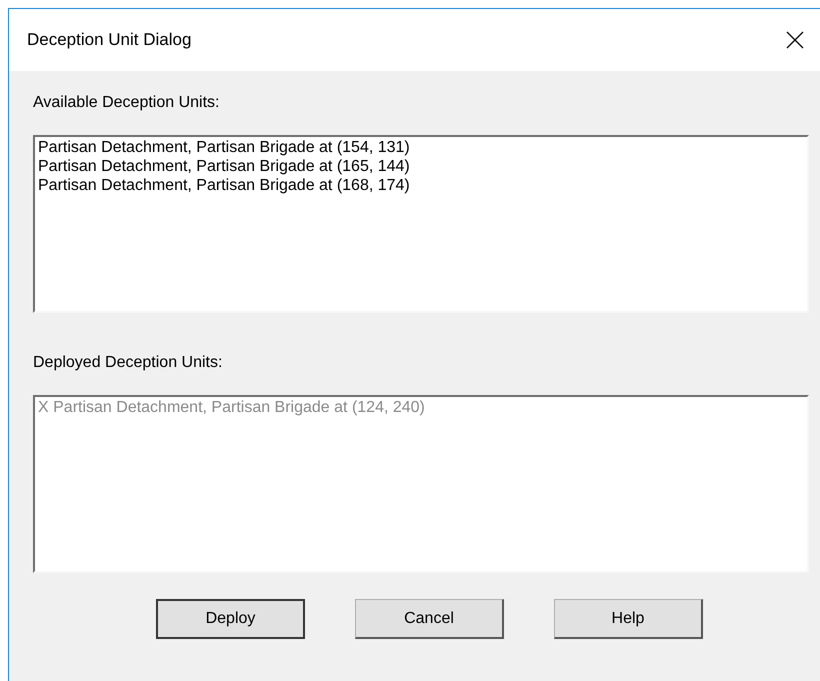  I want to click on dialog-button: Help, so click(628, 619).